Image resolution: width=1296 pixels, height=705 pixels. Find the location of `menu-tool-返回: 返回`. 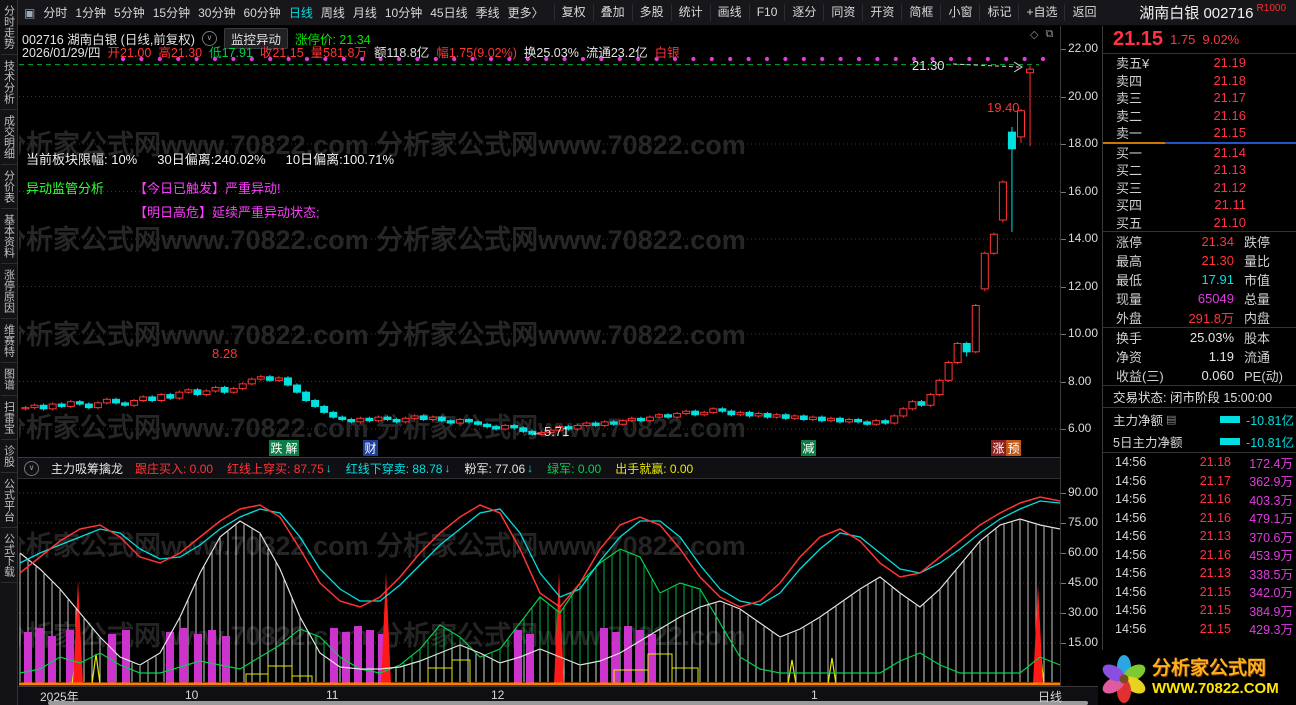

menu-tool-返回: 返回 is located at coordinates (1083, 12).